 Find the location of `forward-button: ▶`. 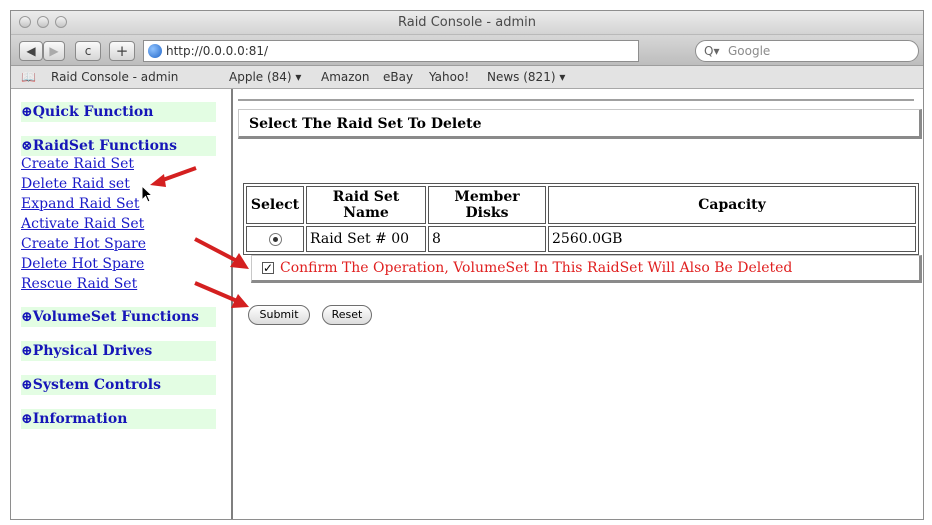

forward-button: ▶ is located at coordinates (54, 51).